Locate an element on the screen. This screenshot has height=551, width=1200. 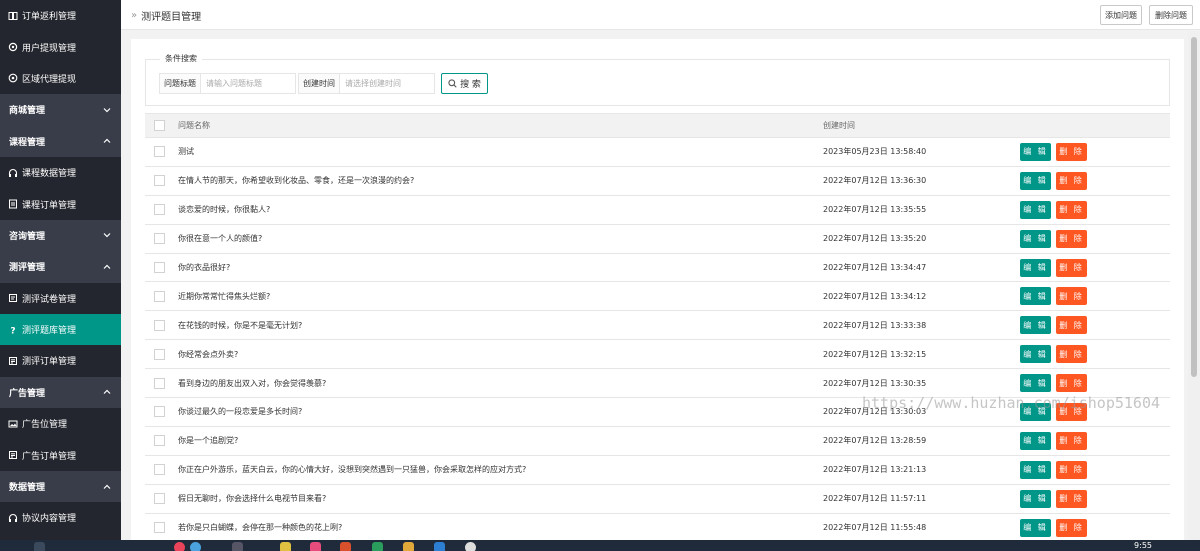
sidebar-item-label: 测评管理 is located at coordinates (27, 268).